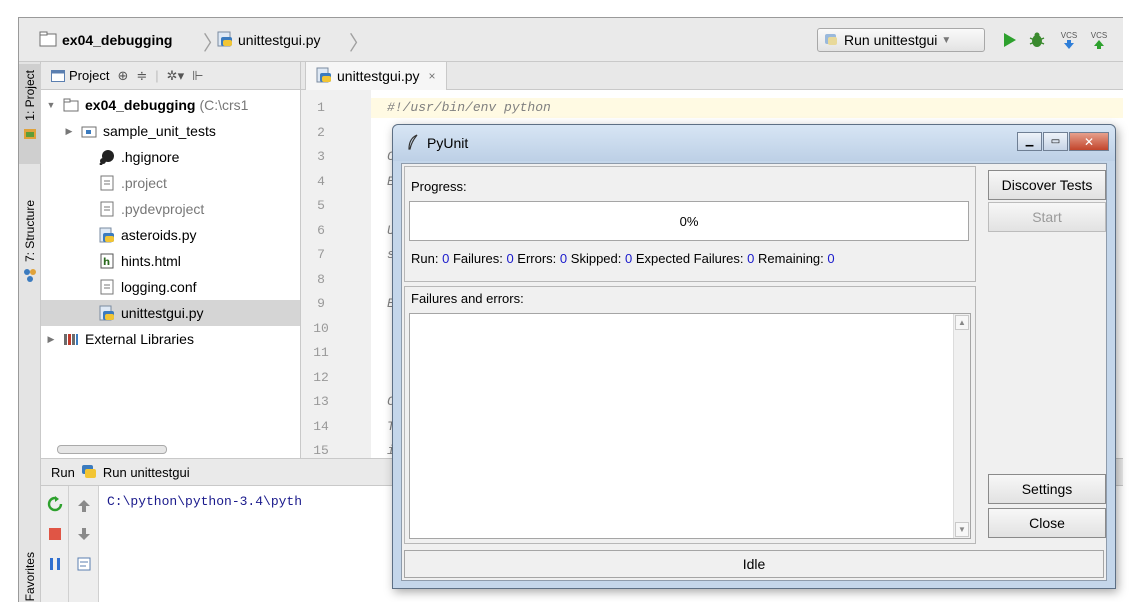  What do you see at coordinates (1099, 35) in the screenshot?
I see `vcs-commit-label: VCS` at bounding box center [1099, 35].